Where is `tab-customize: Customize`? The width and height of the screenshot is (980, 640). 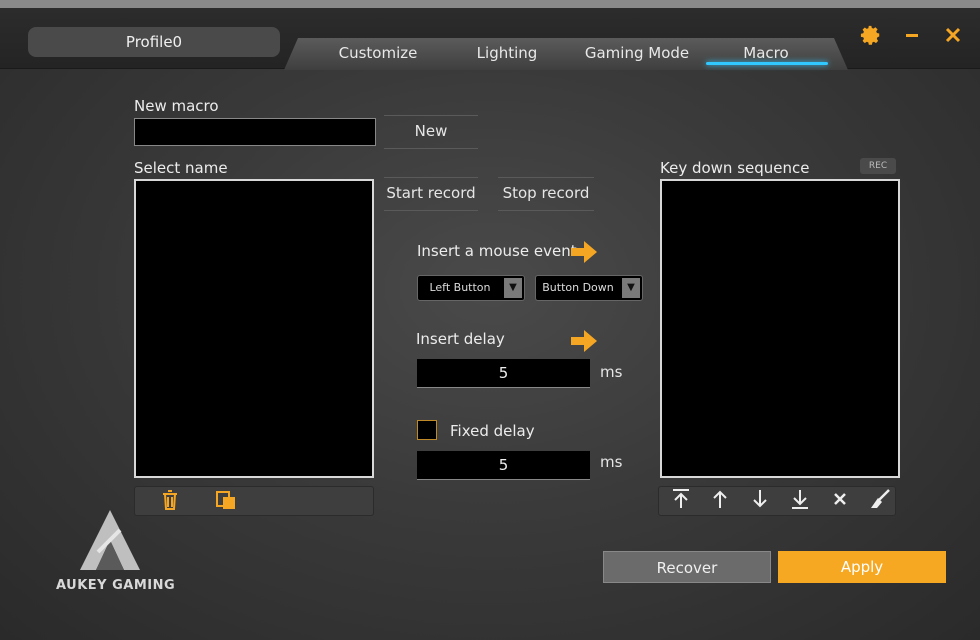
tab-customize: Customize is located at coordinates (378, 53).